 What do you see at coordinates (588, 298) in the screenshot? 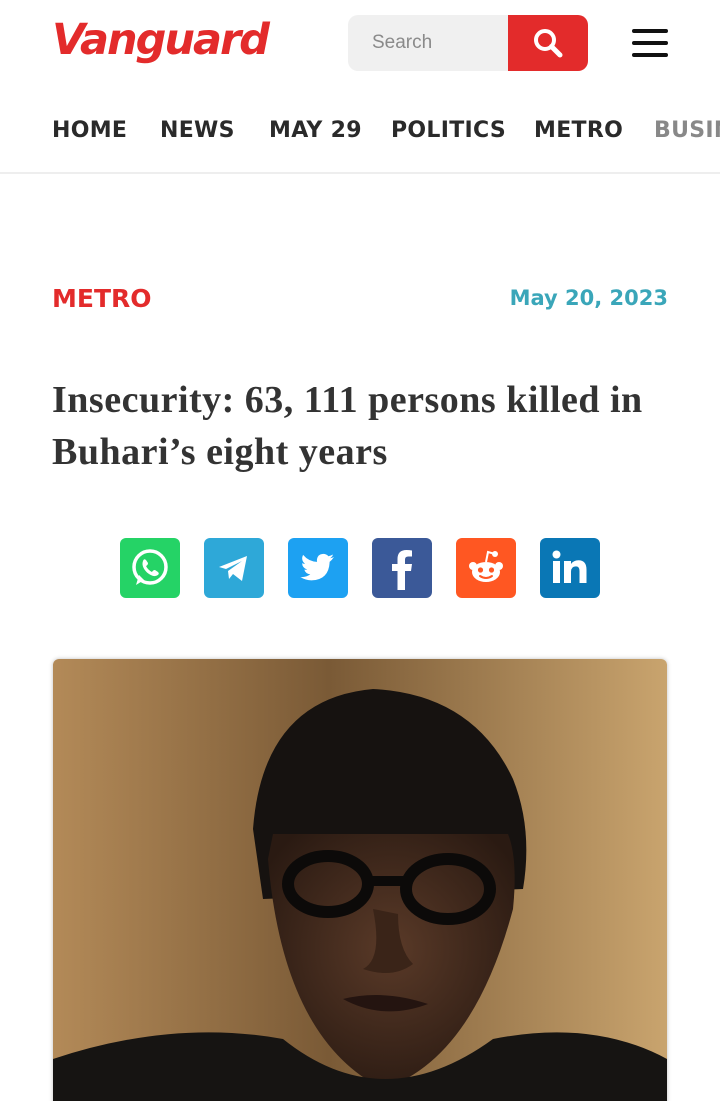
I see `article-date: May 20, 2023` at bounding box center [588, 298].